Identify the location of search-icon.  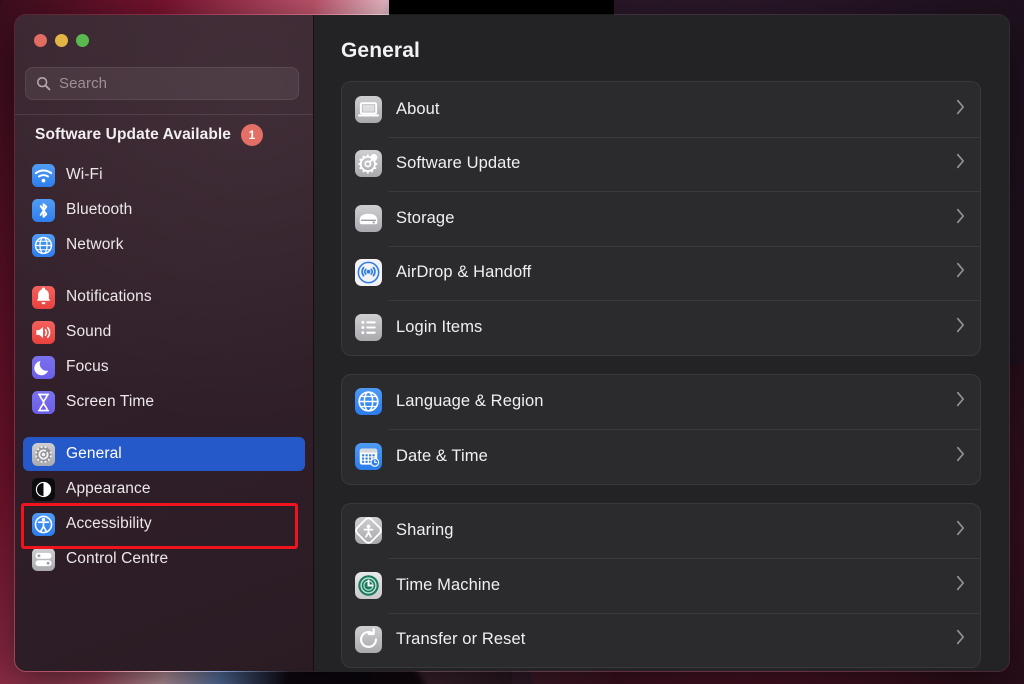
(43, 83).